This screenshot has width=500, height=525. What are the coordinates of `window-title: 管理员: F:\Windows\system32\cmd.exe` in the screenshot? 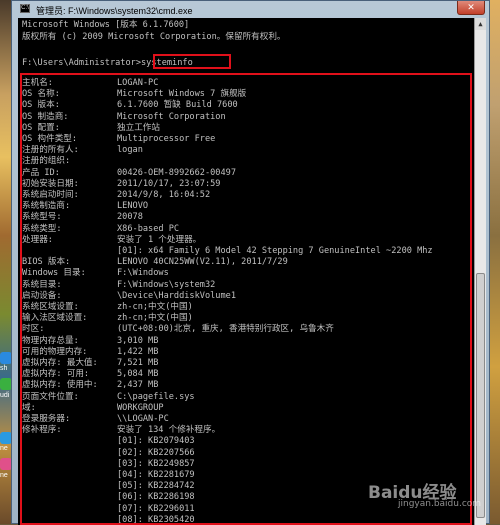 It's located at (114, 11).